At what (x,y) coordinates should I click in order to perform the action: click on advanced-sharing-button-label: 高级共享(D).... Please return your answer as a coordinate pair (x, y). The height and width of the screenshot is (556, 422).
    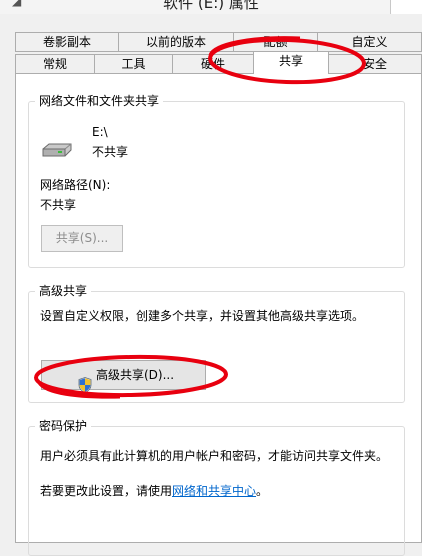
    Looking at the image, I should click on (135, 375).